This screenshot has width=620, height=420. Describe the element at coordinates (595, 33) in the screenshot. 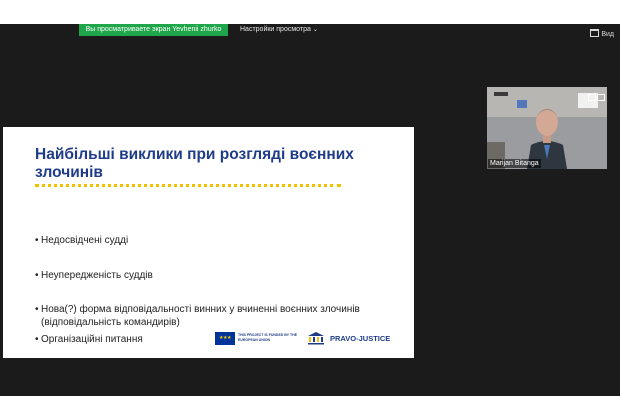

I see `window-icon` at that location.